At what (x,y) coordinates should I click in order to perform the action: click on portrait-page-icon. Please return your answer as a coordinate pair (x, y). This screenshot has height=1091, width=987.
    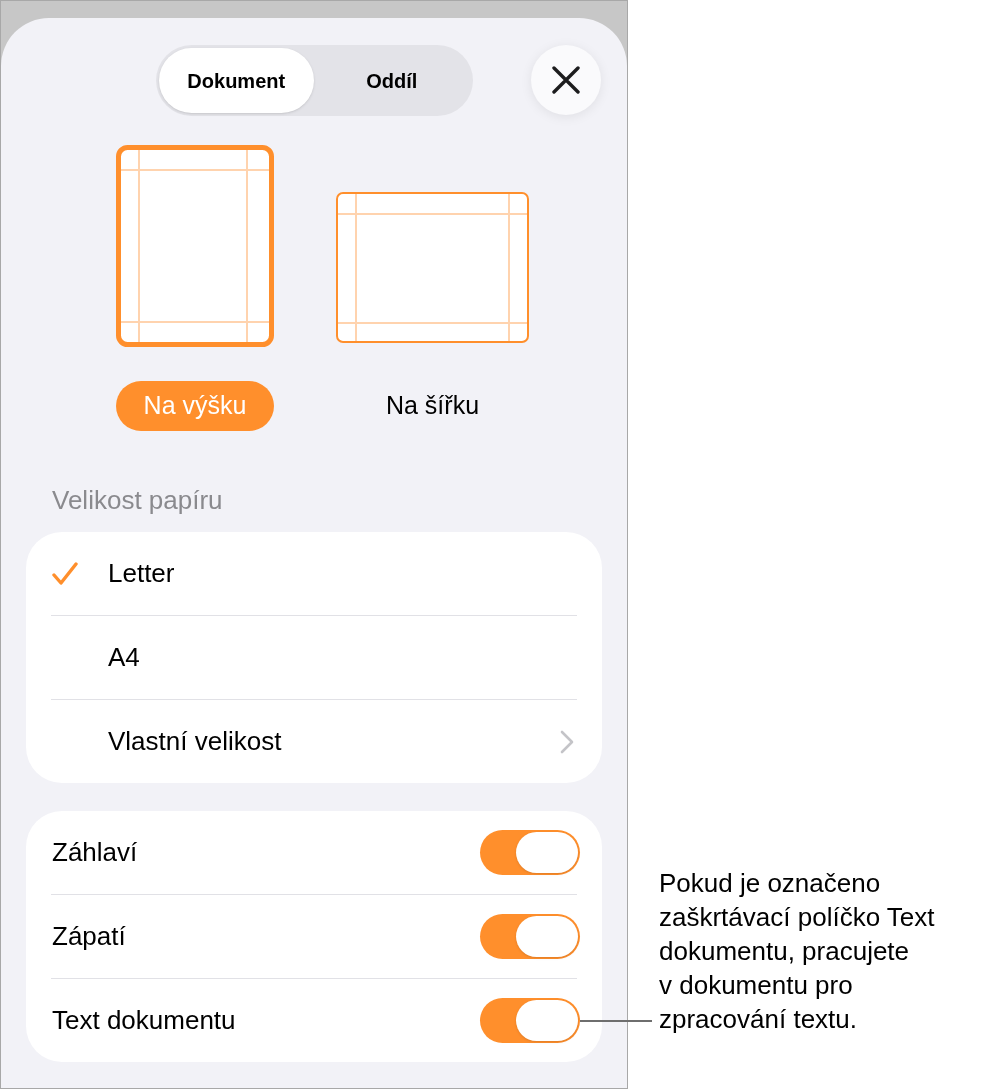
    Looking at the image, I should click on (195, 246).